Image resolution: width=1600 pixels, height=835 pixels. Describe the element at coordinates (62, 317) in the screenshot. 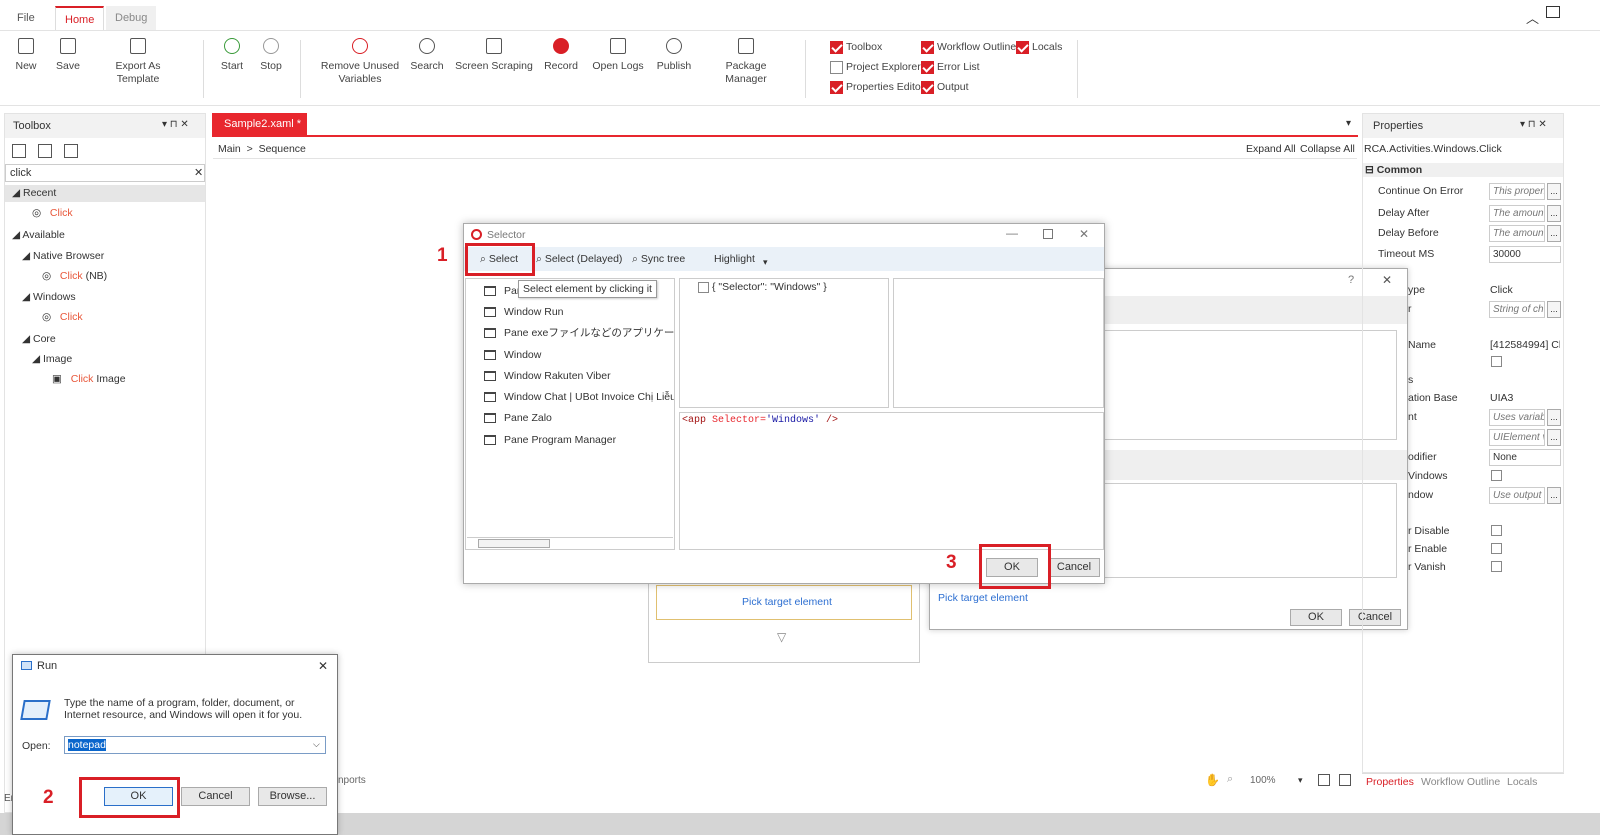

I see `toolbox-item-click-windows: ◎ Click` at that location.